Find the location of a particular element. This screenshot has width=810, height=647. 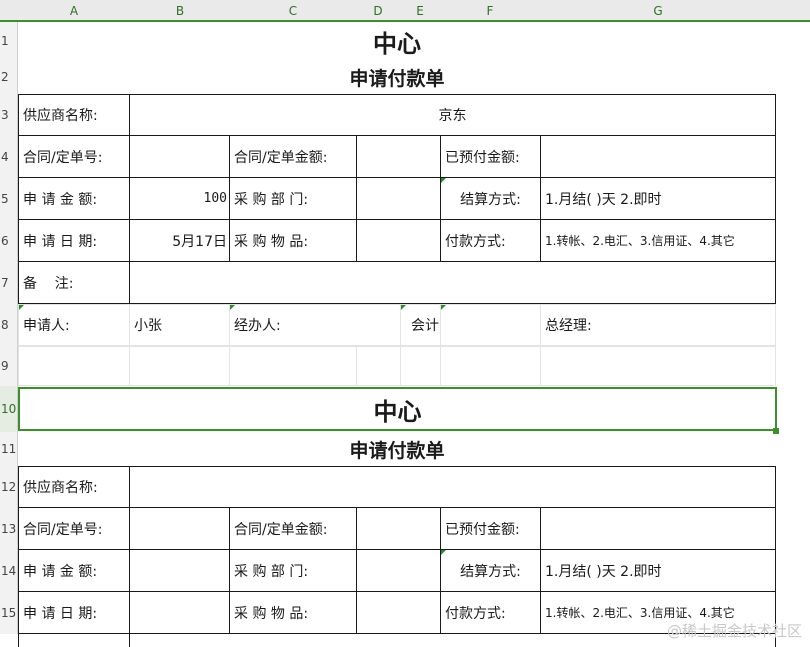

col-header-f: F is located at coordinates (490, 11).